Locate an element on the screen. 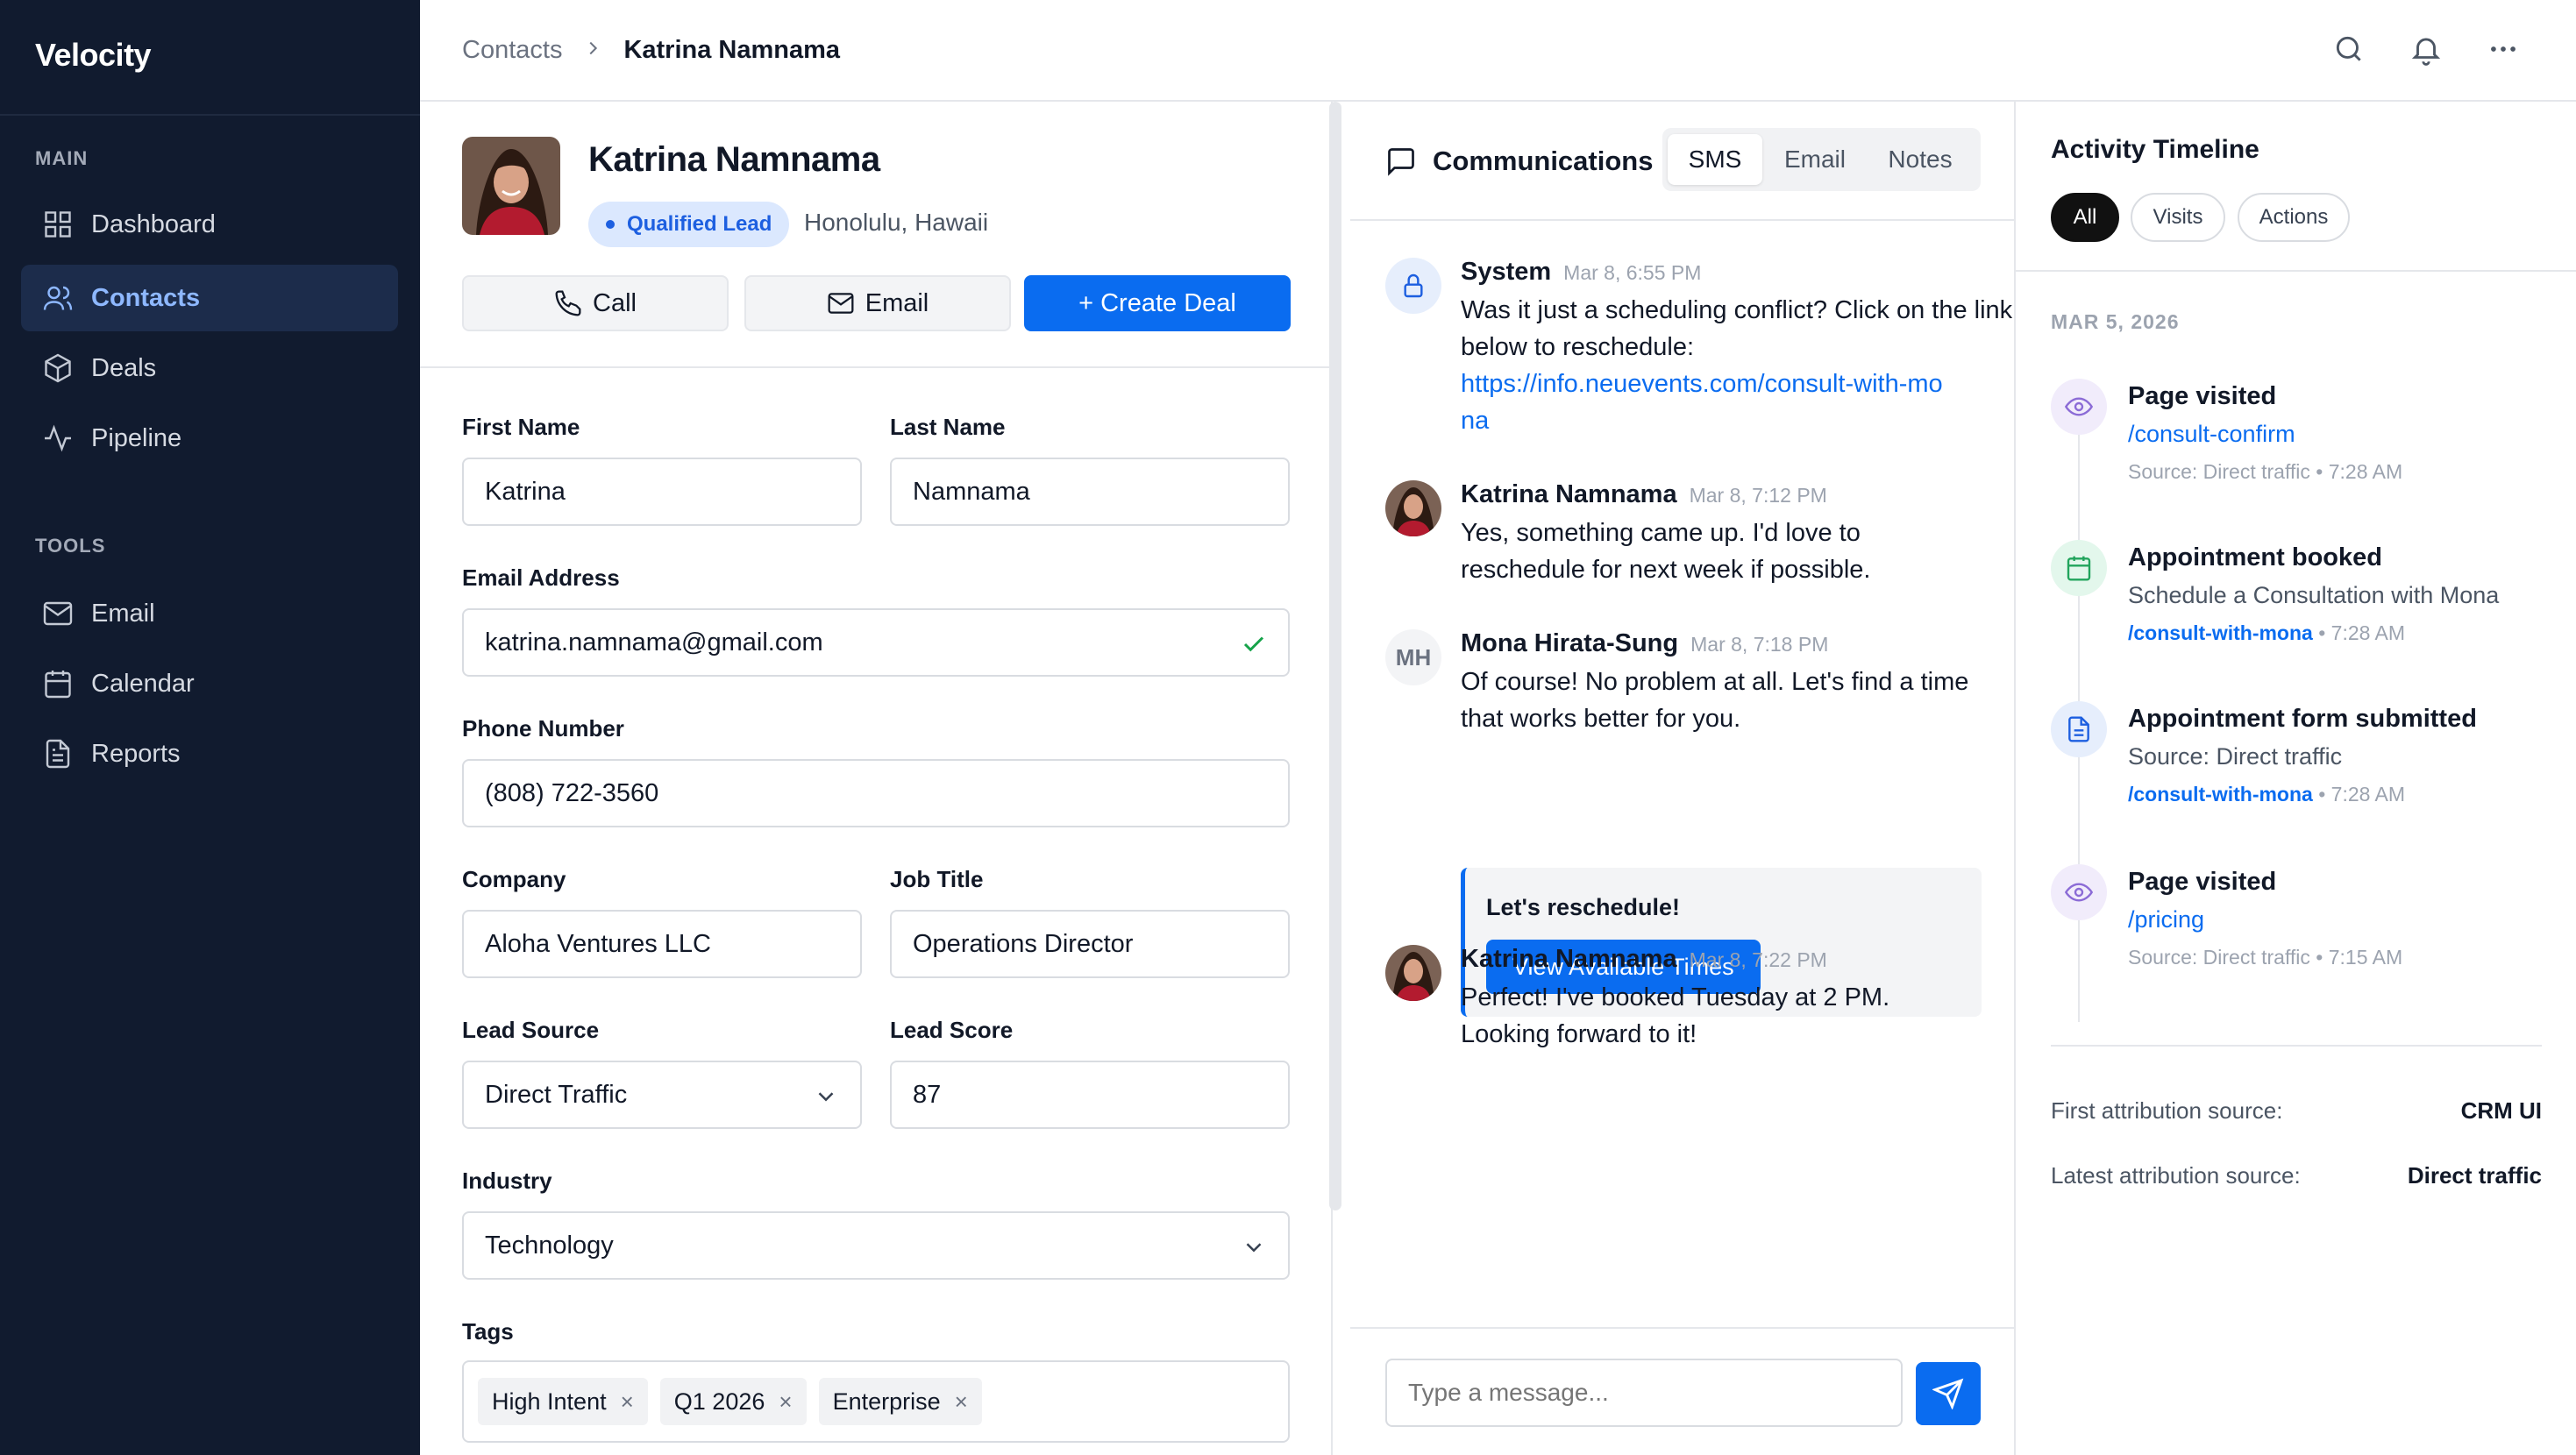 The image size is (2576, 1455). sidebar-item-label: Email is located at coordinates (123, 613).